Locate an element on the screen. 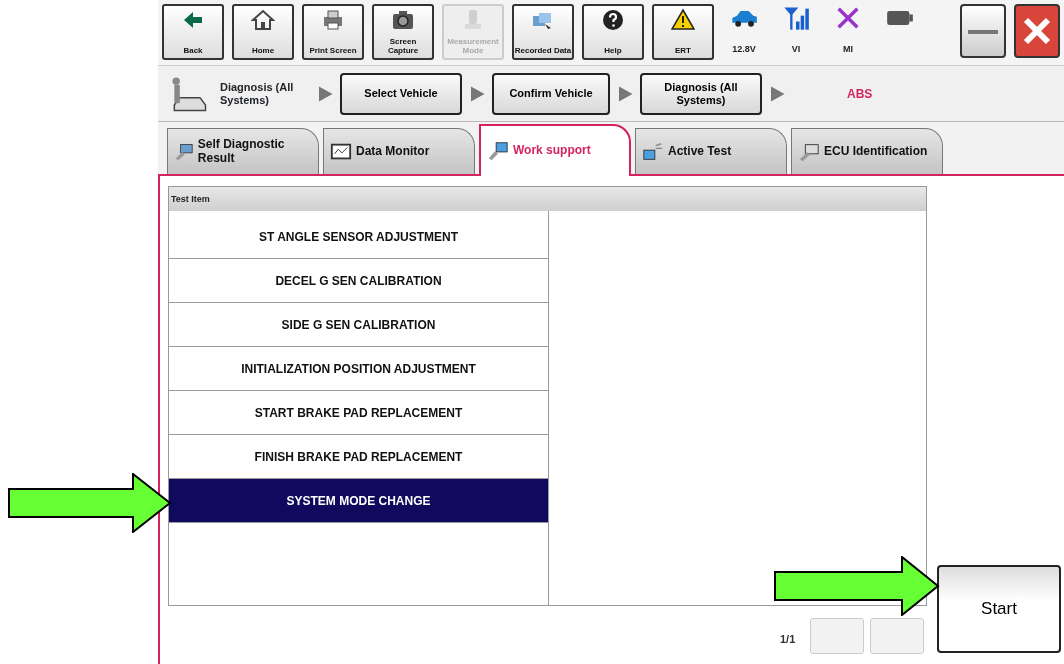  back-button: Back is located at coordinates (193, 32).